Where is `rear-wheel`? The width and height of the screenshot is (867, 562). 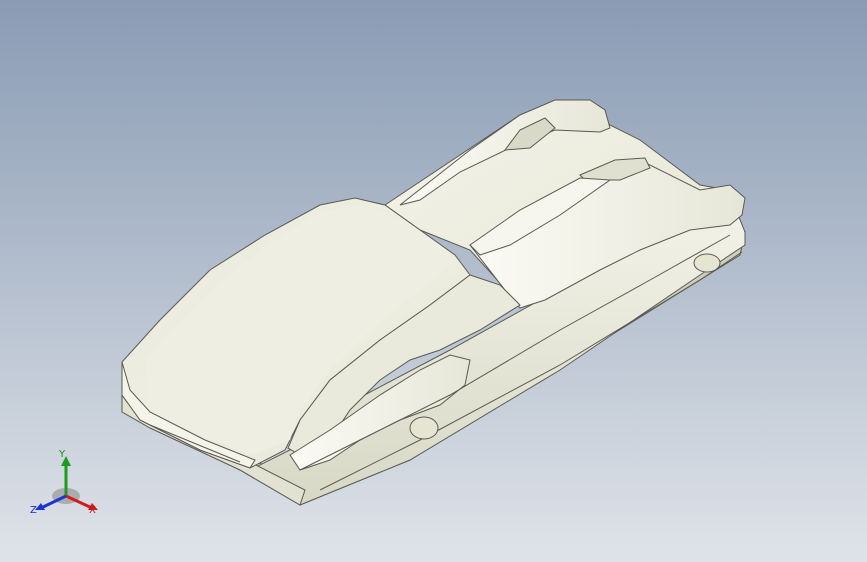 rear-wheel is located at coordinates (707, 263).